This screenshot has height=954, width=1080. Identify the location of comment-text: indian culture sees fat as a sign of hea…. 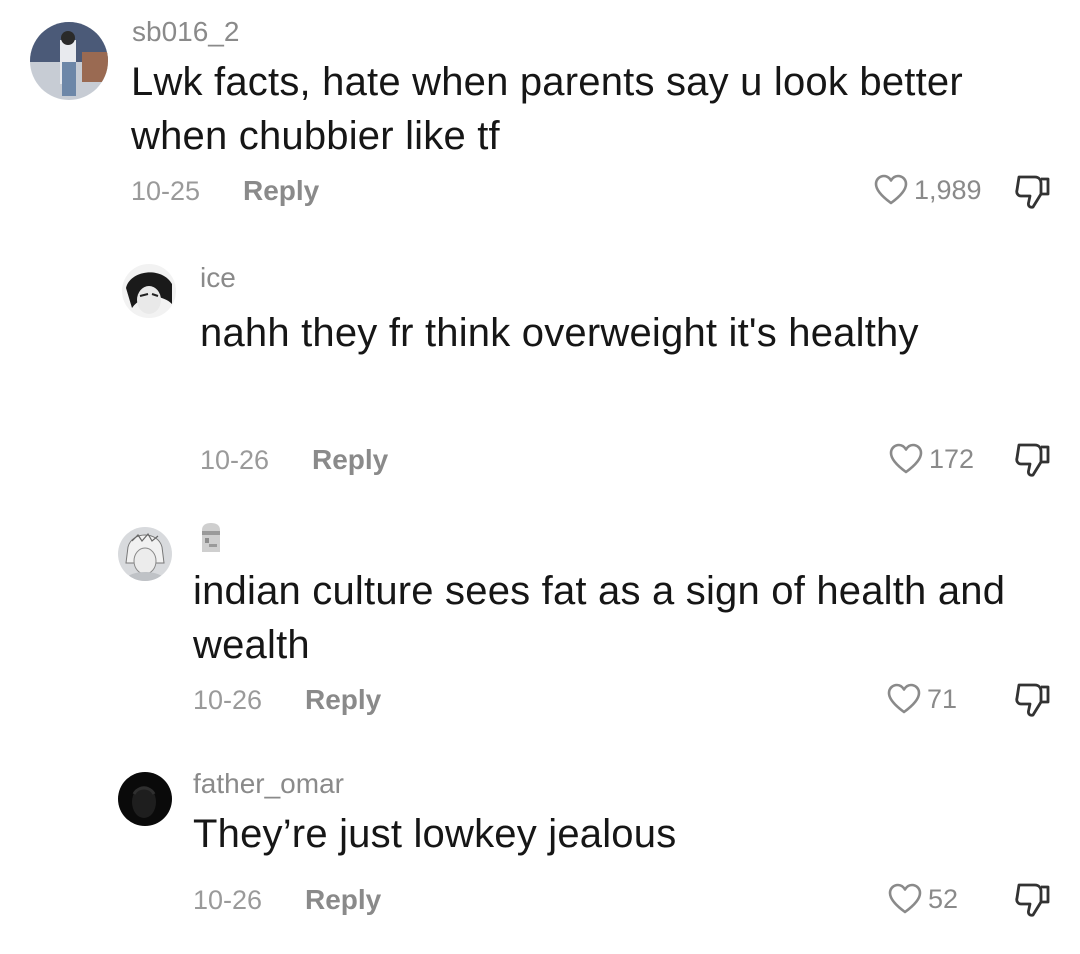
(599, 618).